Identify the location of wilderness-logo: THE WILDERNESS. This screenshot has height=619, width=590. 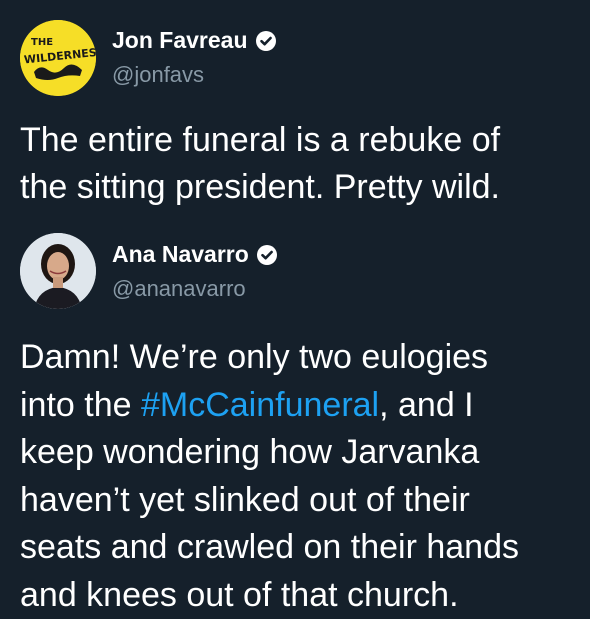
(58, 58).